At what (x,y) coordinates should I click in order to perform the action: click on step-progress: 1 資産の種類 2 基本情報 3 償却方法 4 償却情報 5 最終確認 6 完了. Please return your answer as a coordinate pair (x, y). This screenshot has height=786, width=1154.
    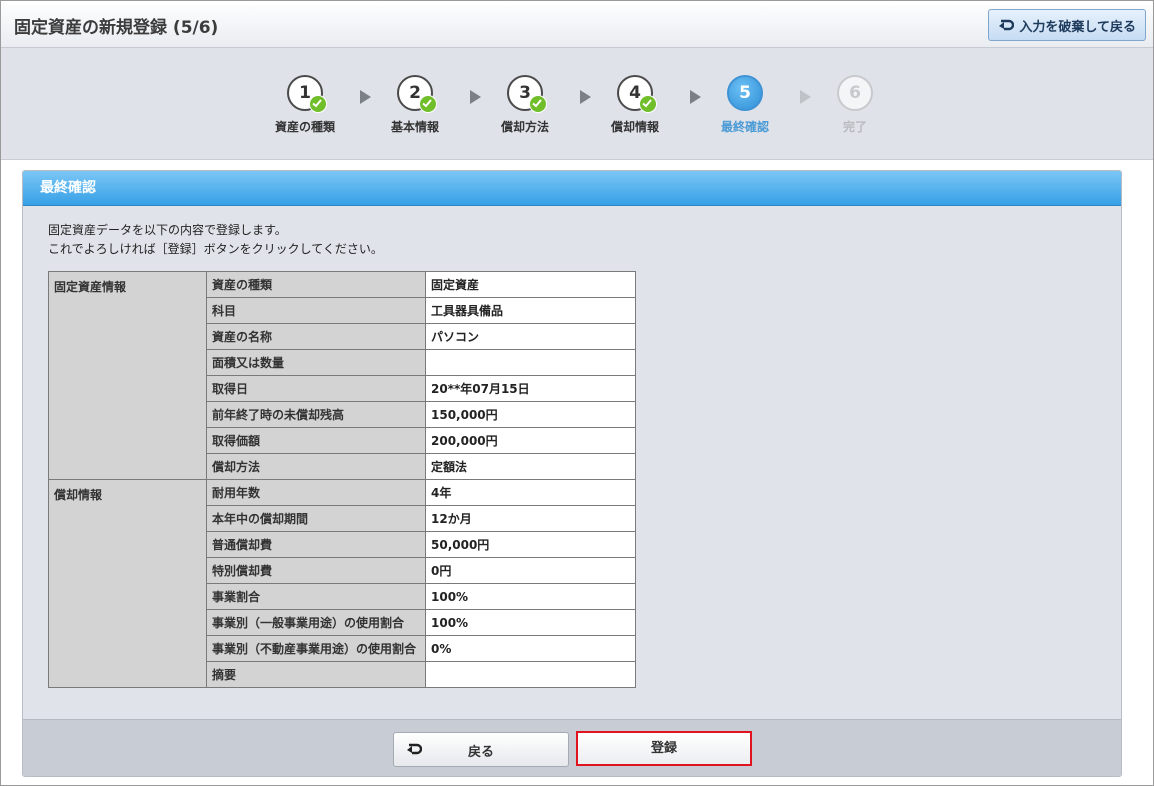
    Looking at the image, I should click on (577, 104).